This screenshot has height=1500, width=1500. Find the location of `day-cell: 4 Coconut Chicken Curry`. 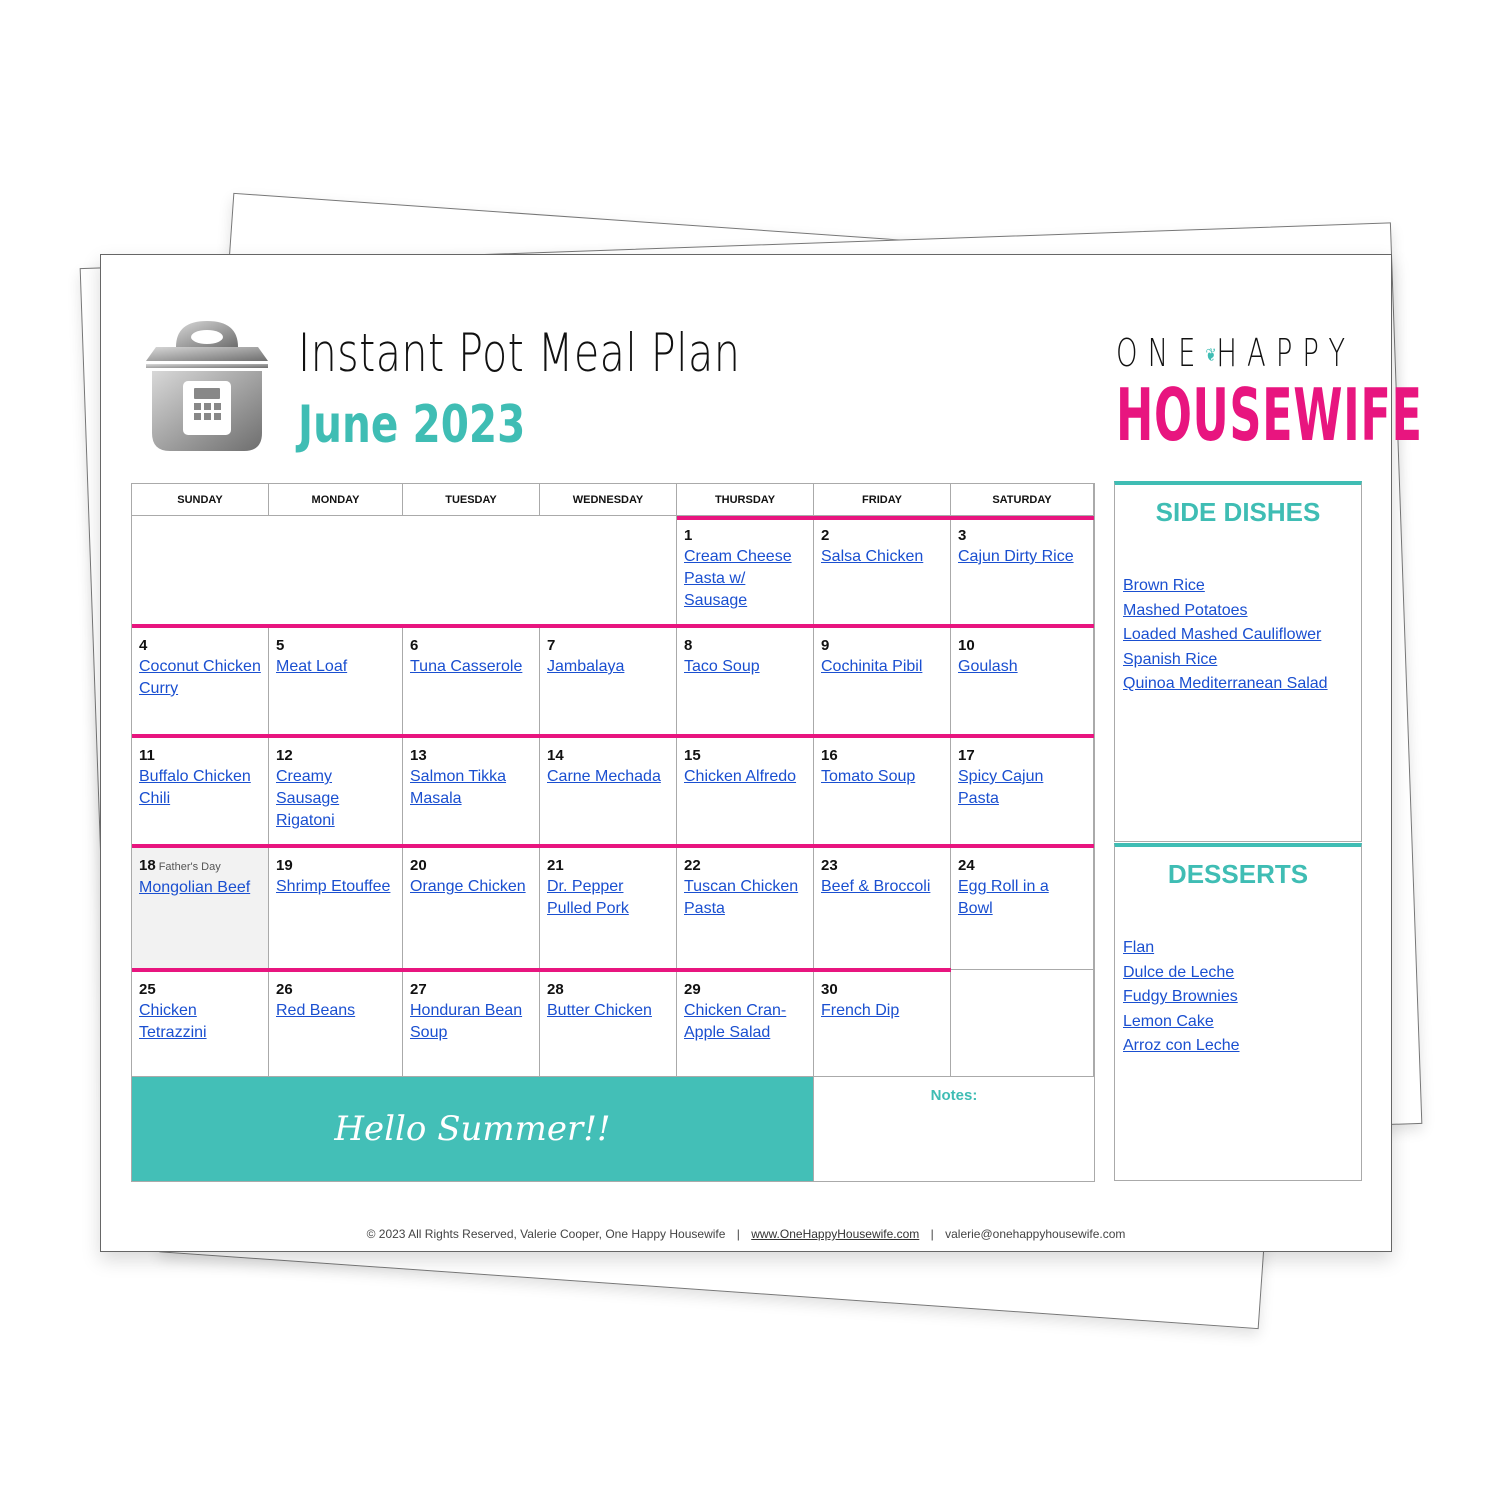

day-cell: 4 Coconut Chicken Curry is located at coordinates (200, 681).